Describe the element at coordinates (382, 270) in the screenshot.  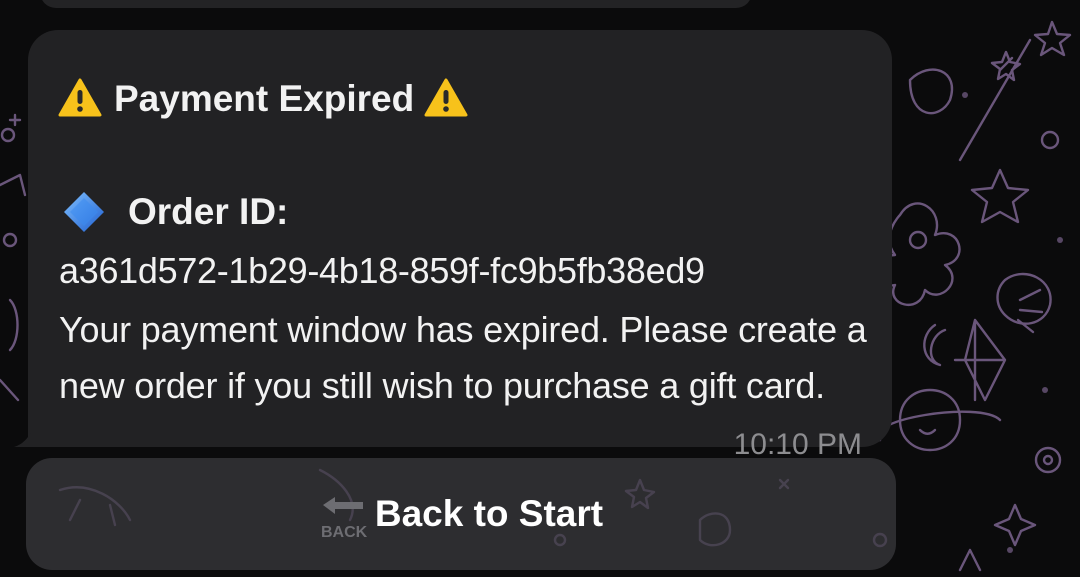
I see `order-id-value: a361d572-1b29-4b18-859f-fc9b5fb38ed9` at that location.